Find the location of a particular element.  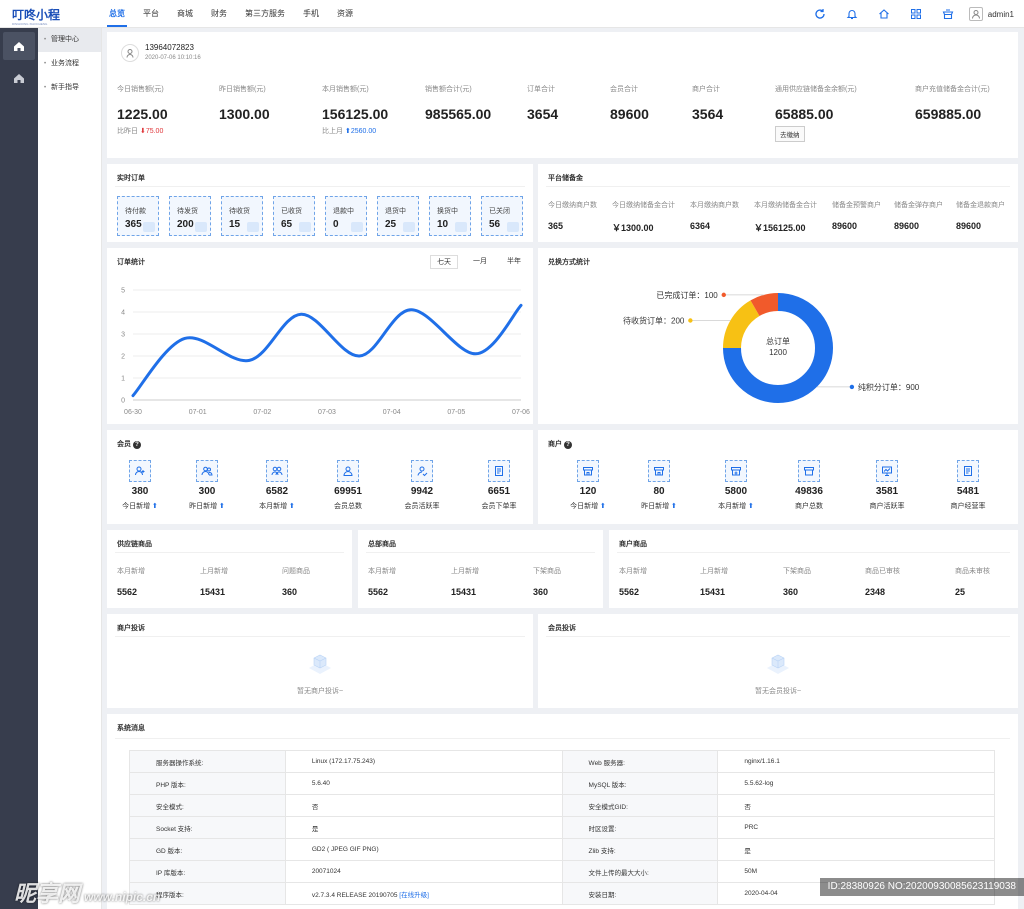

merchant-stat-operating: 5481 商户经营率 is located at coordinates (968, 485).